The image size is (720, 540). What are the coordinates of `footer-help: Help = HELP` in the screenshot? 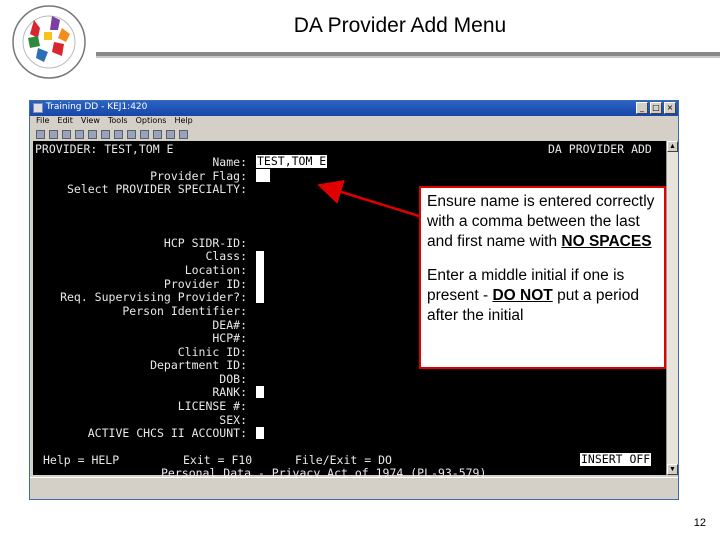 It's located at (81, 460).